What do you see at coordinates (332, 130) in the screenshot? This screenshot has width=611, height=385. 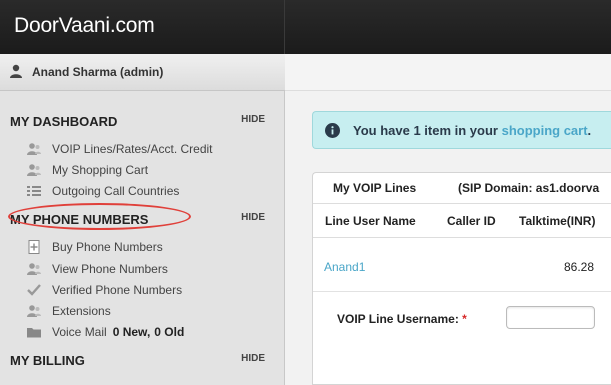 I see `info-icon` at bounding box center [332, 130].